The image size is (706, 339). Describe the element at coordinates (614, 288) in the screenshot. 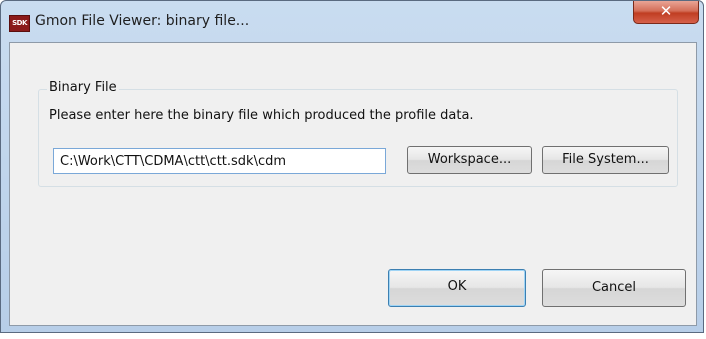

I see `cancel-button: Cancel` at that location.